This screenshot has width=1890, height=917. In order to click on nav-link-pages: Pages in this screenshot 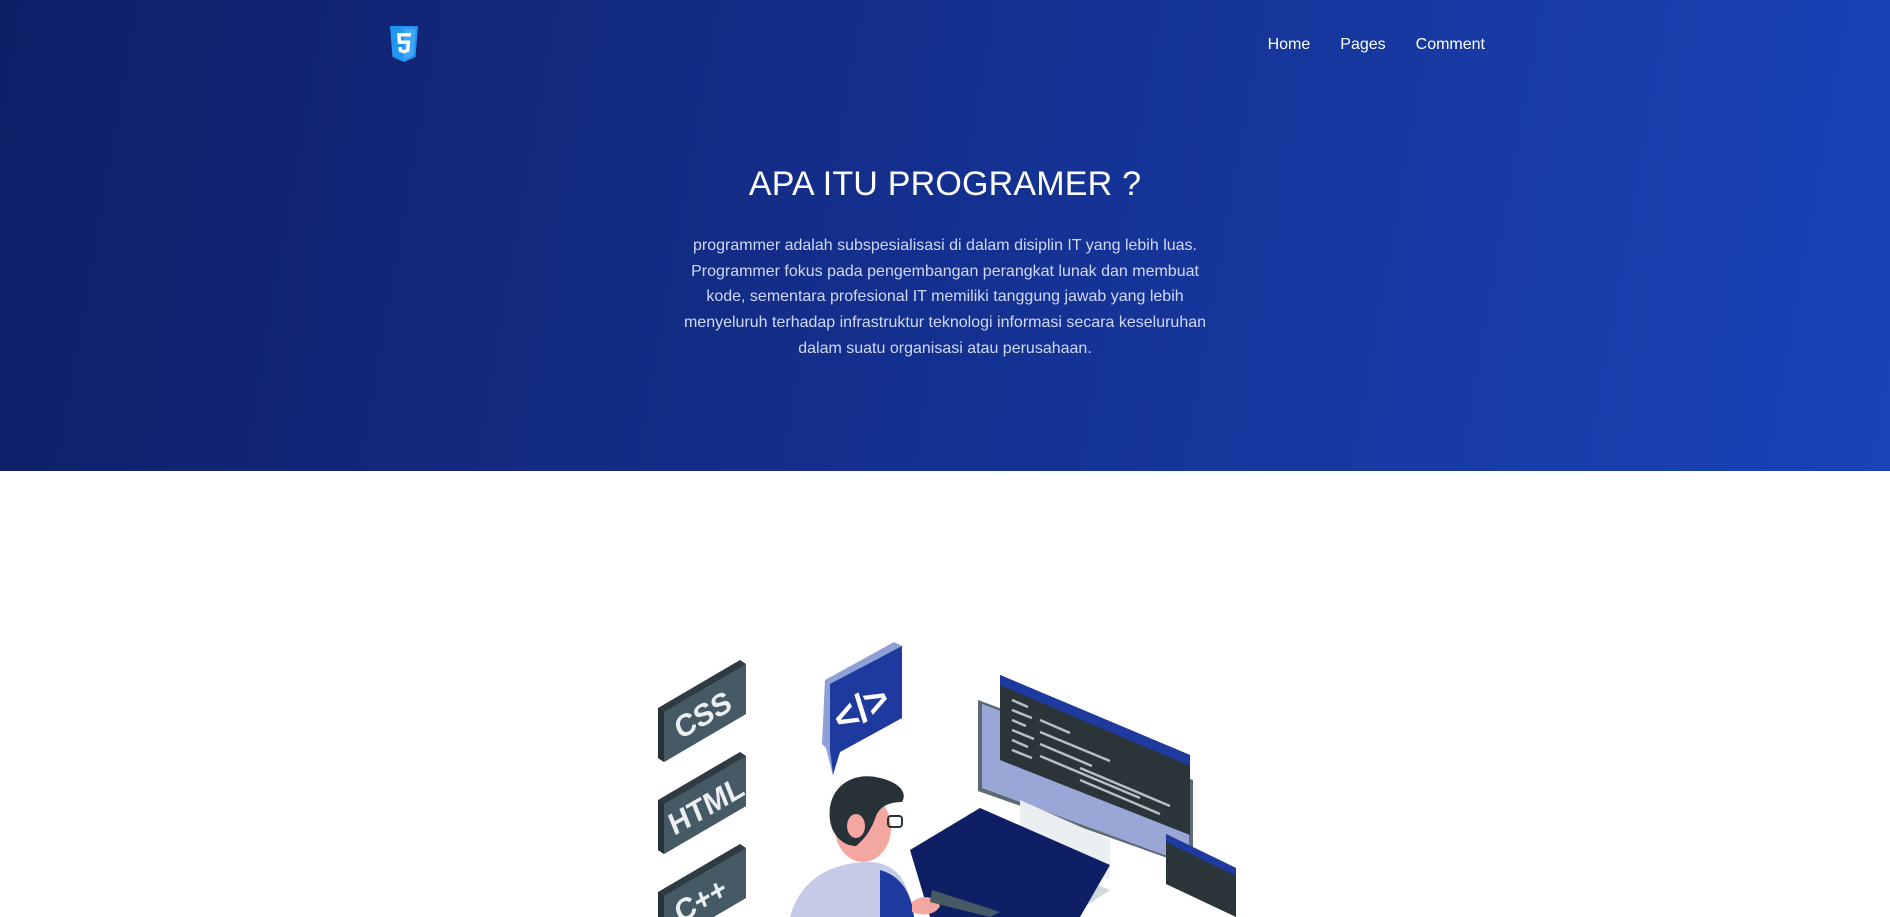, I will do `click(1362, 45)`.